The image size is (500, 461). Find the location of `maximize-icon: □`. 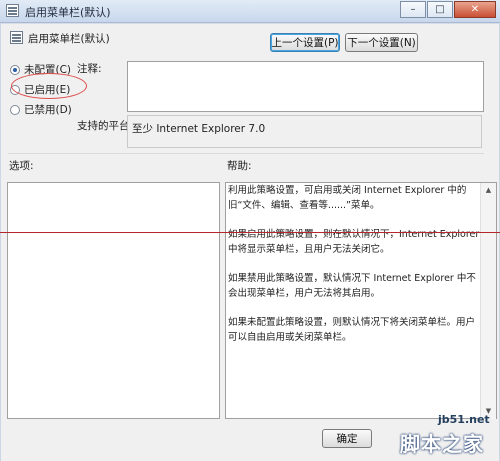

maximize-icon: □ is located at coordinates (440, 9).